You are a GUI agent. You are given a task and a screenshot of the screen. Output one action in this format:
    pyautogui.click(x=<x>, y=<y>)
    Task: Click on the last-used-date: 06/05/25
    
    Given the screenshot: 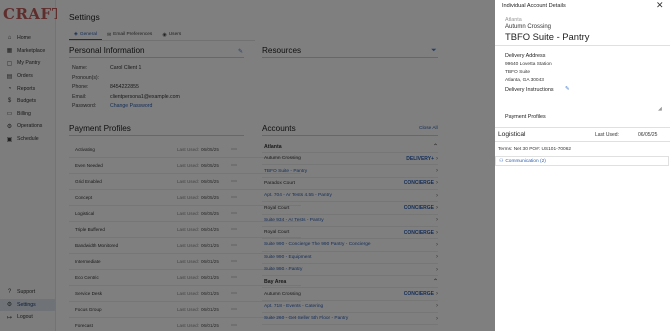 What is the action you would take?
    pyautogui.click(x=648, y=135)
    